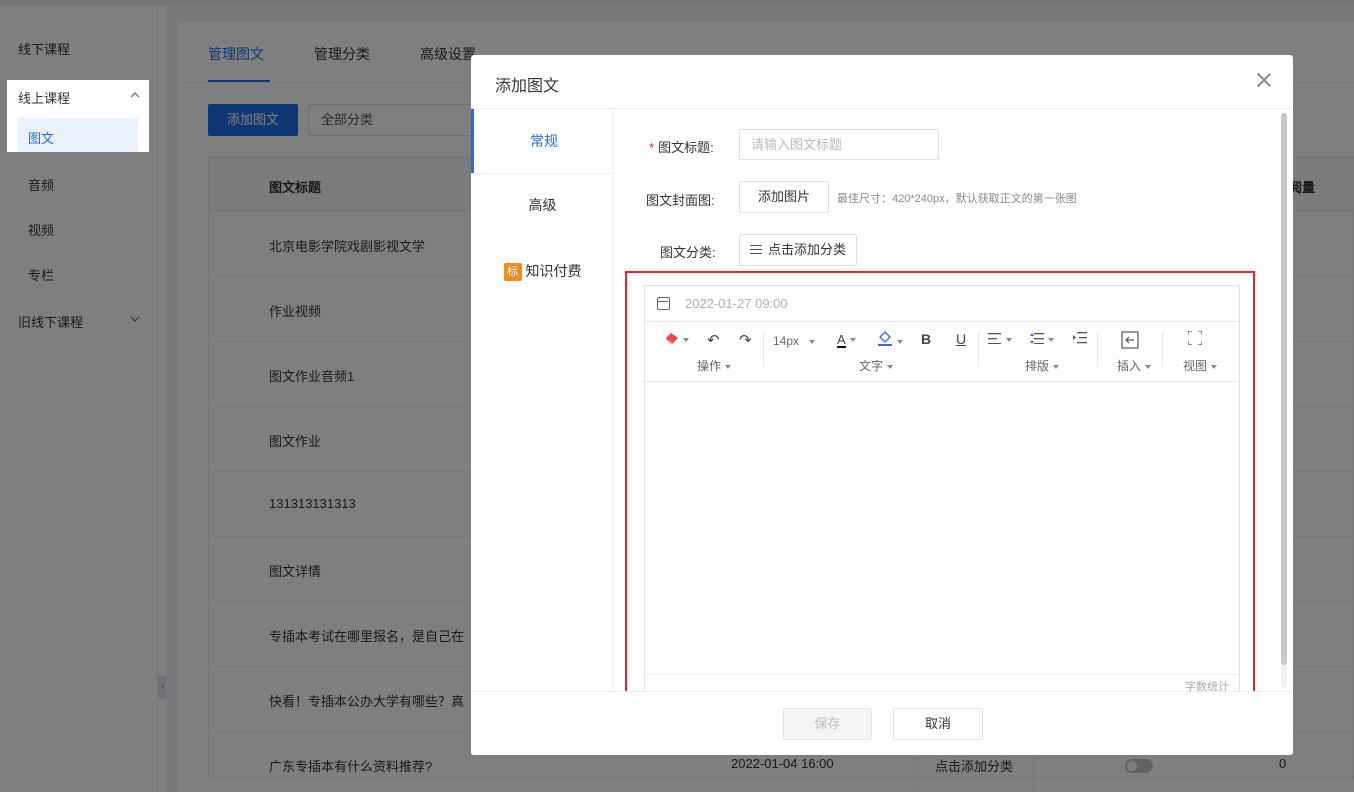 This screenshot has width=1354, height=792. I want to click on nav-divider, so click(542, 173).